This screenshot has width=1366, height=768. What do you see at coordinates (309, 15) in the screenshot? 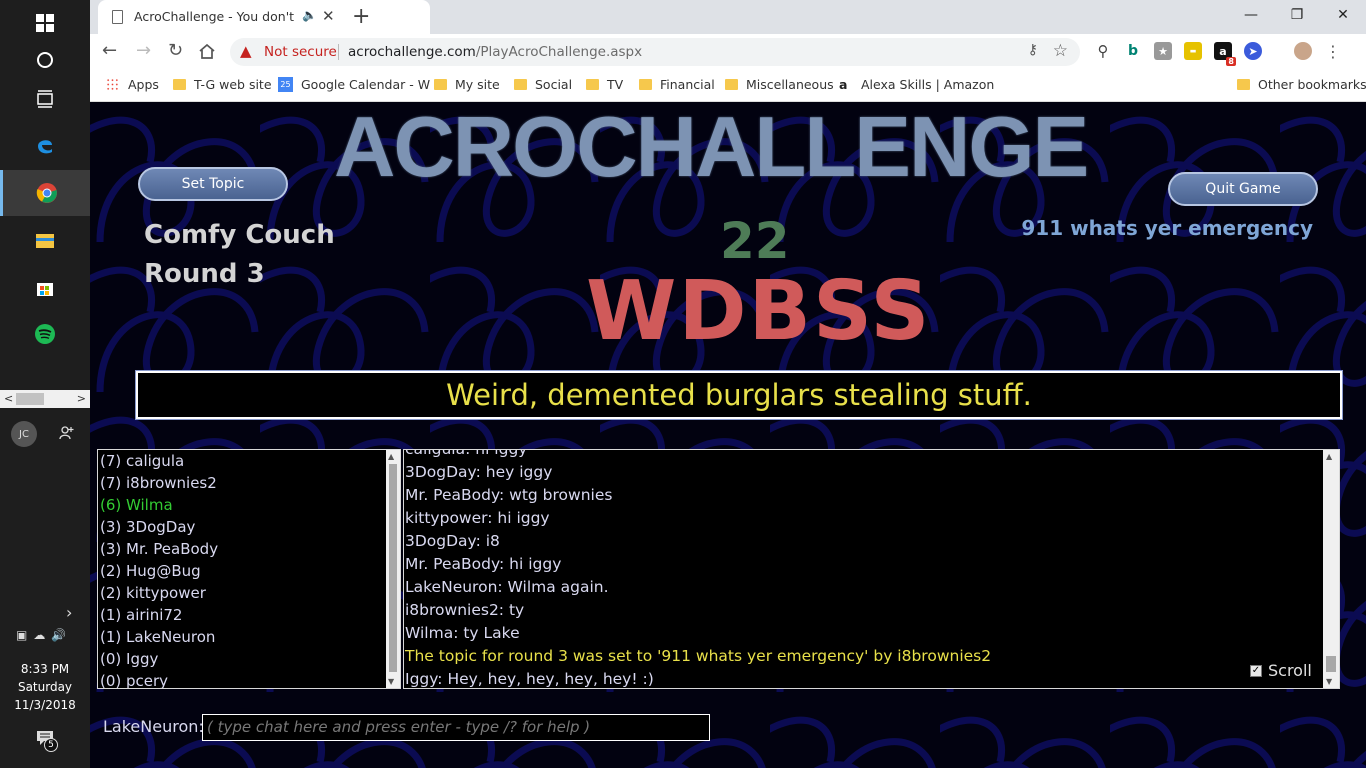
I see `tab-audio-icon: 🔈` at bounding box center [309, 15].